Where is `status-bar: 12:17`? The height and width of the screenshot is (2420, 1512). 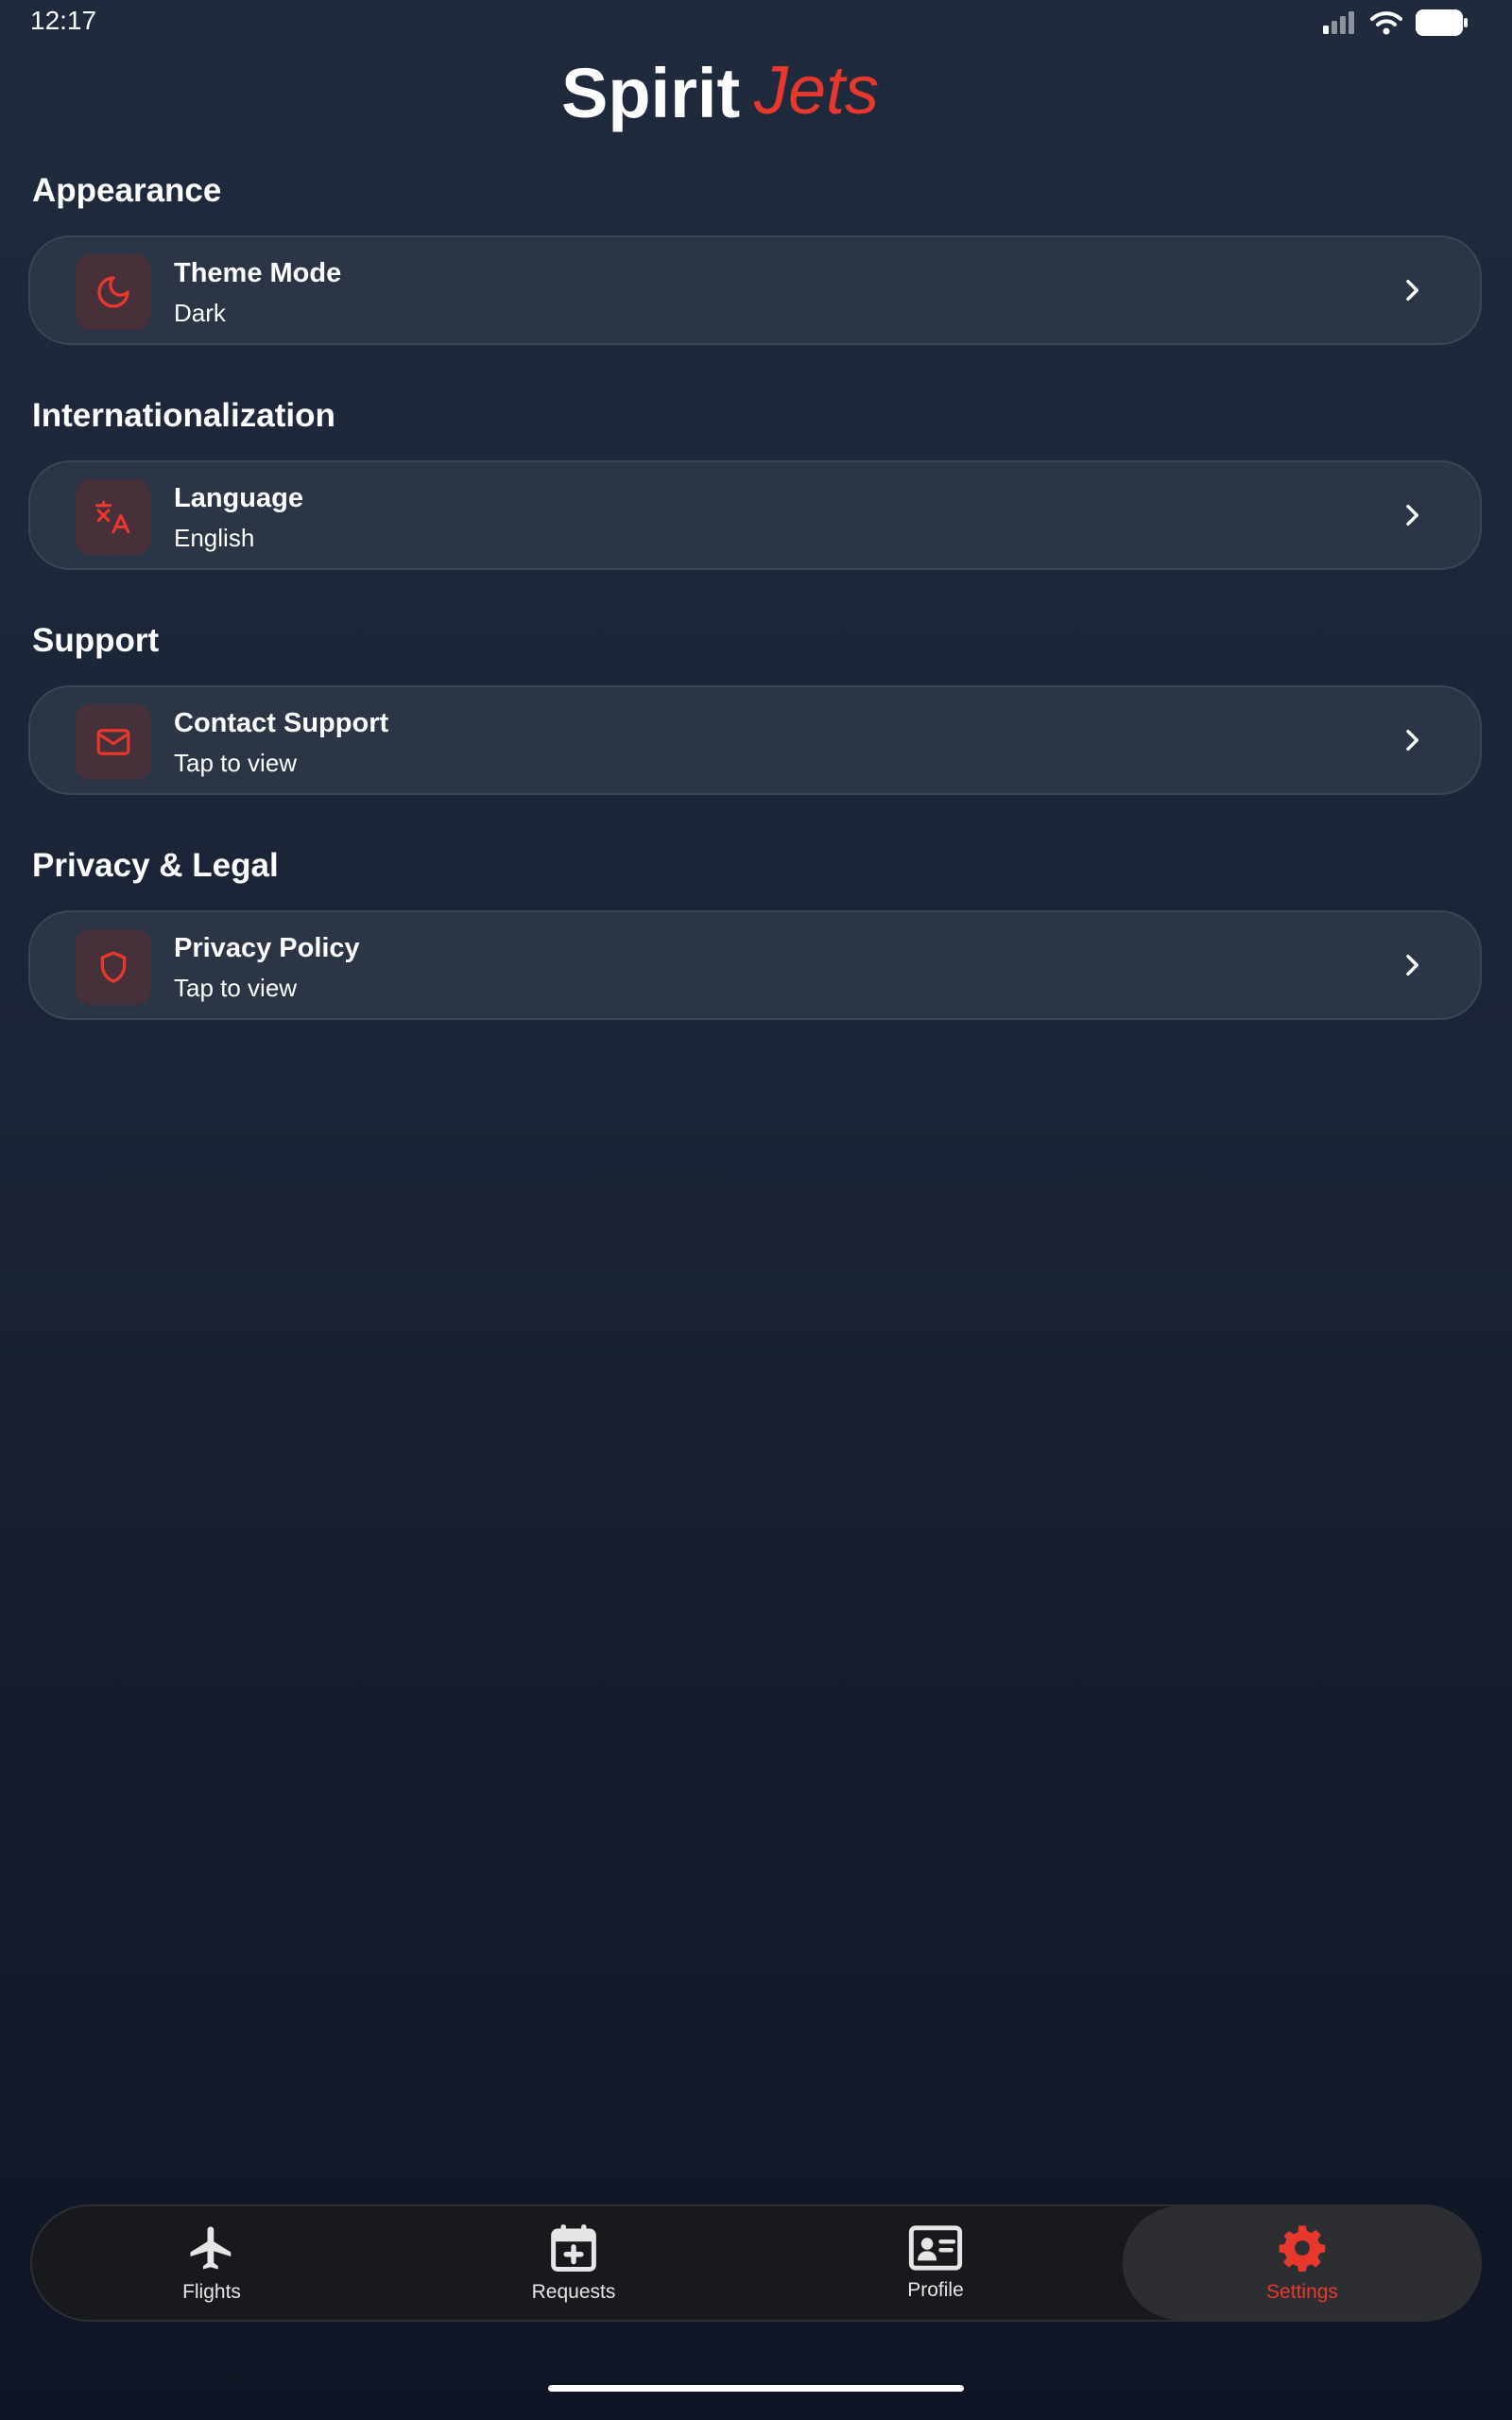
status-bar: 12:17 is located at coordinates (756, 22).